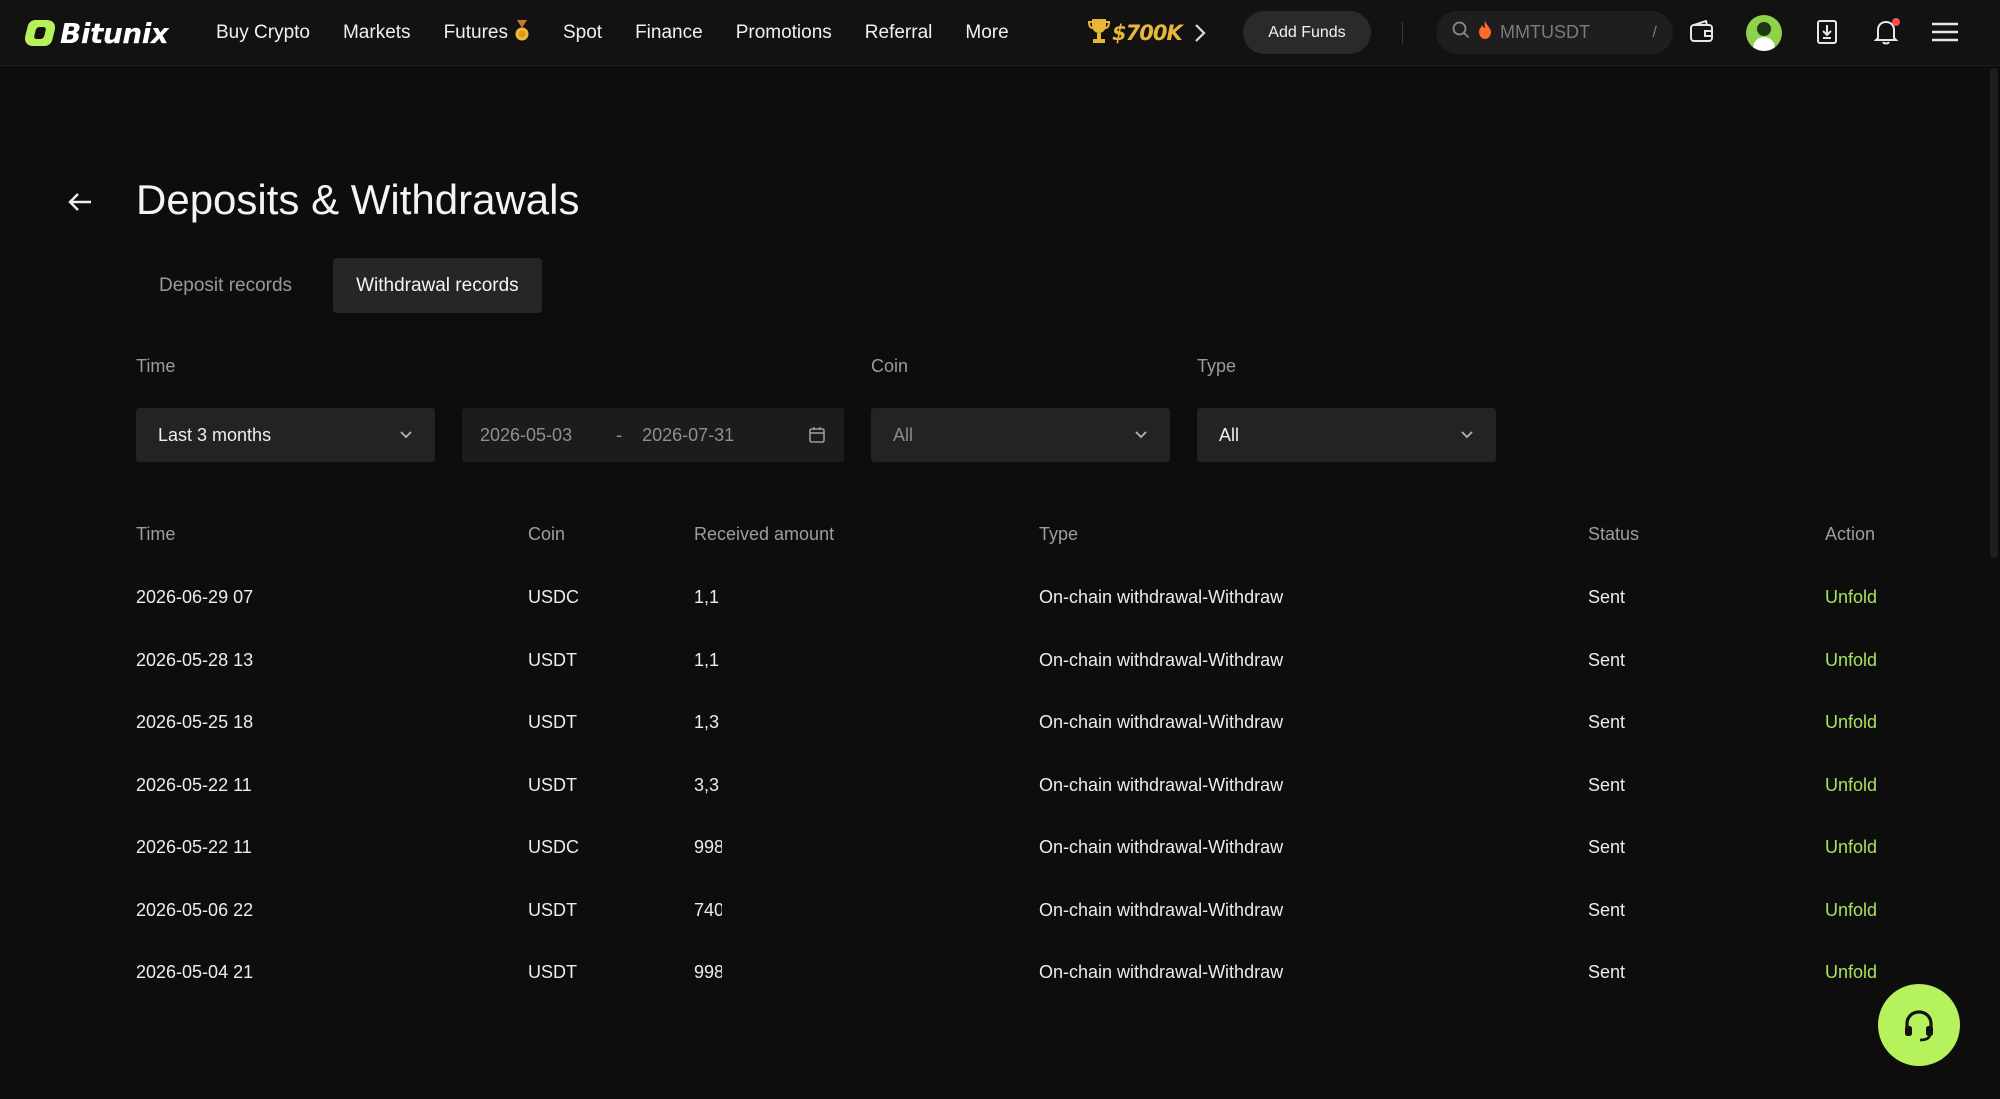 The image size is (2000, 1099). Describe the element at coordinates (156, 534) in the screenshot. I see `col-time: Time` at that location.